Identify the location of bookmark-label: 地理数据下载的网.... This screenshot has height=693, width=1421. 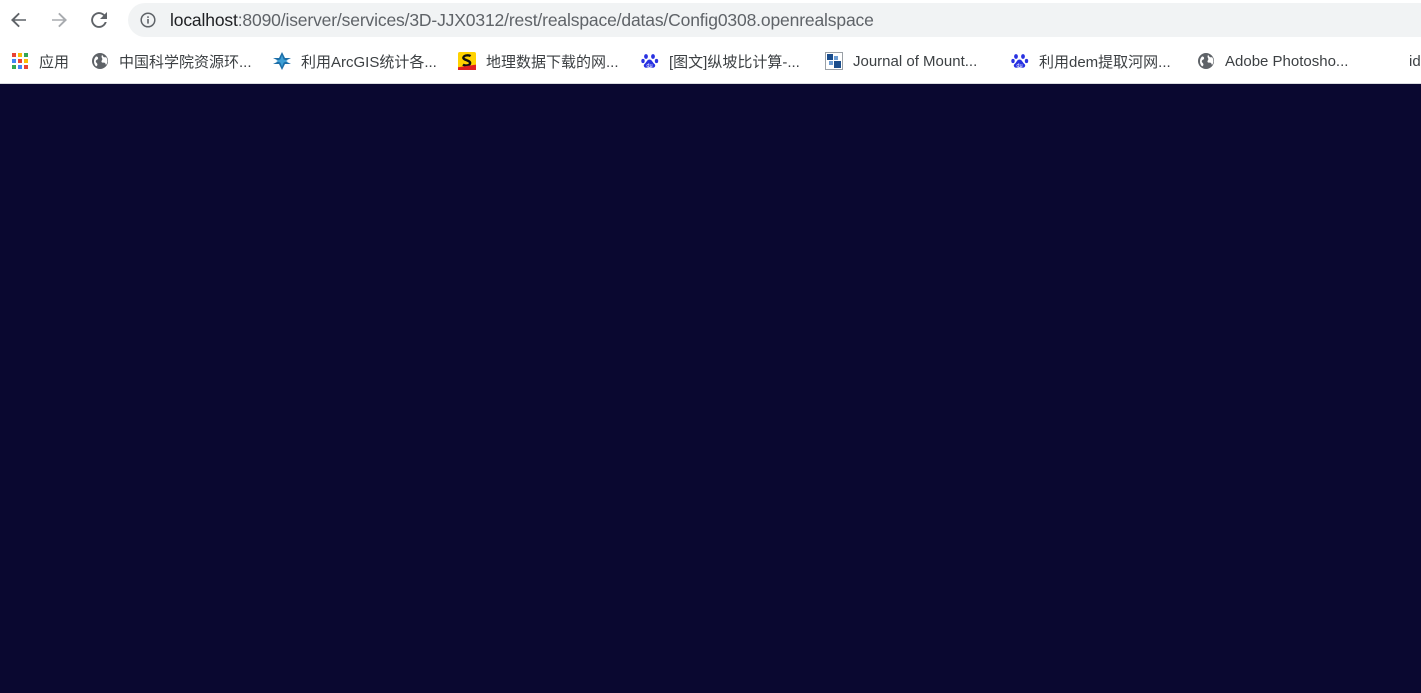
(552, 62).